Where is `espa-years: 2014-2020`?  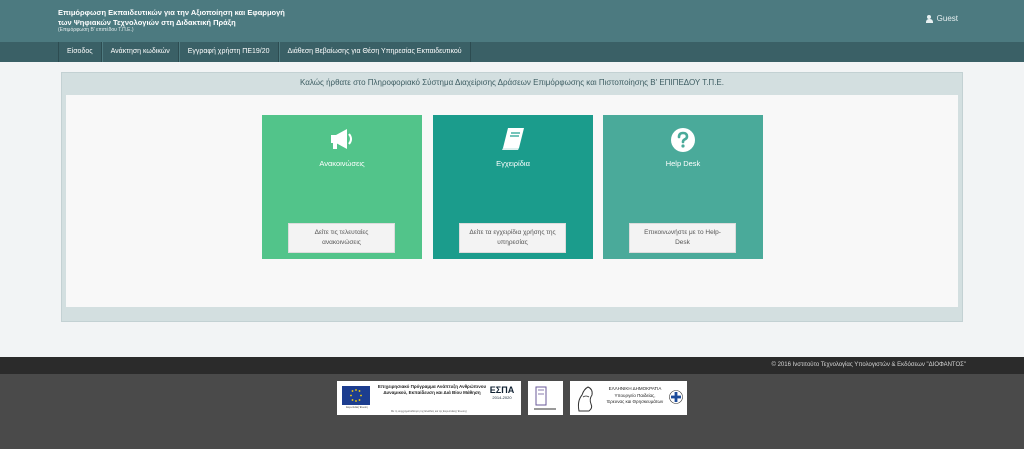
espa-years: 2014-2020 is located at coordinates (502, 397).